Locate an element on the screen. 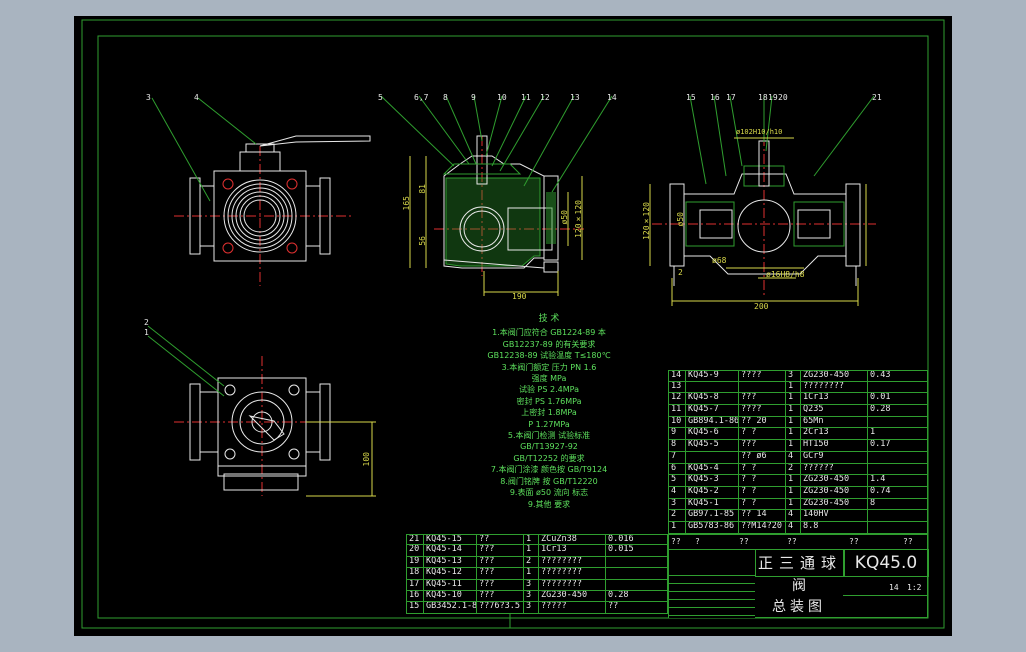 The height and width of the screenshot is (652, 1026). dim-d68: ø68 is located at coordinates (719, 260).